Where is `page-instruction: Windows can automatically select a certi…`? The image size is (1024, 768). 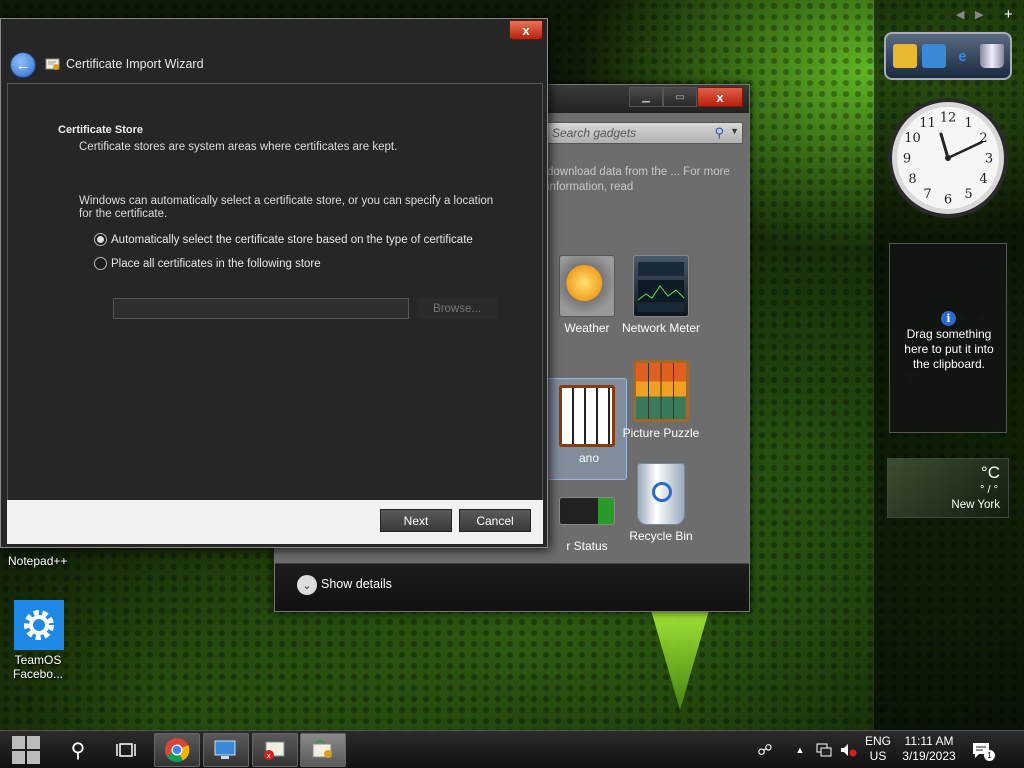 page-instruction: Windows can automatically select a certi… is located at coordinates (286, 207).